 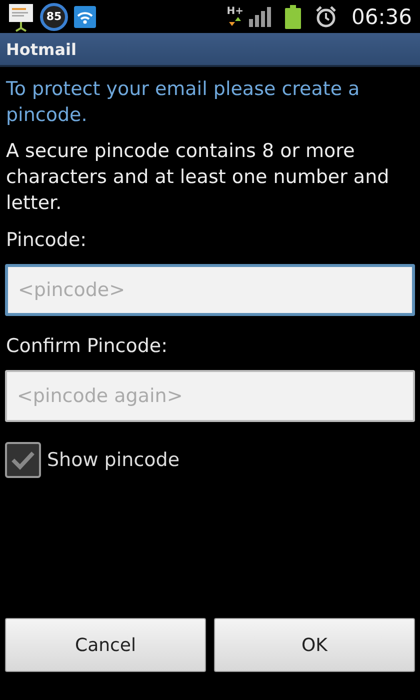 I want to click on data-arrows-icon, so click(x=235, y=21).